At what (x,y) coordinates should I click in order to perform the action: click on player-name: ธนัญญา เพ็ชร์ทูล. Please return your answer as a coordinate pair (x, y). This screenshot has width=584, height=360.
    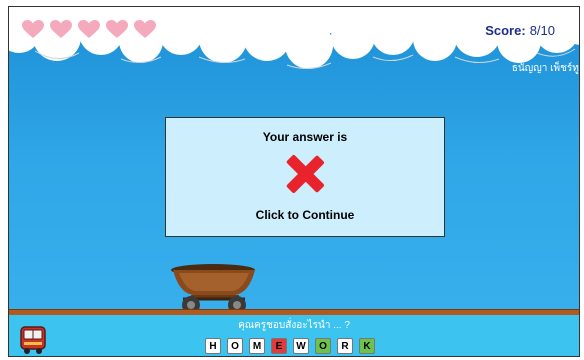
    Looking at the image, I should click on (545, 68).